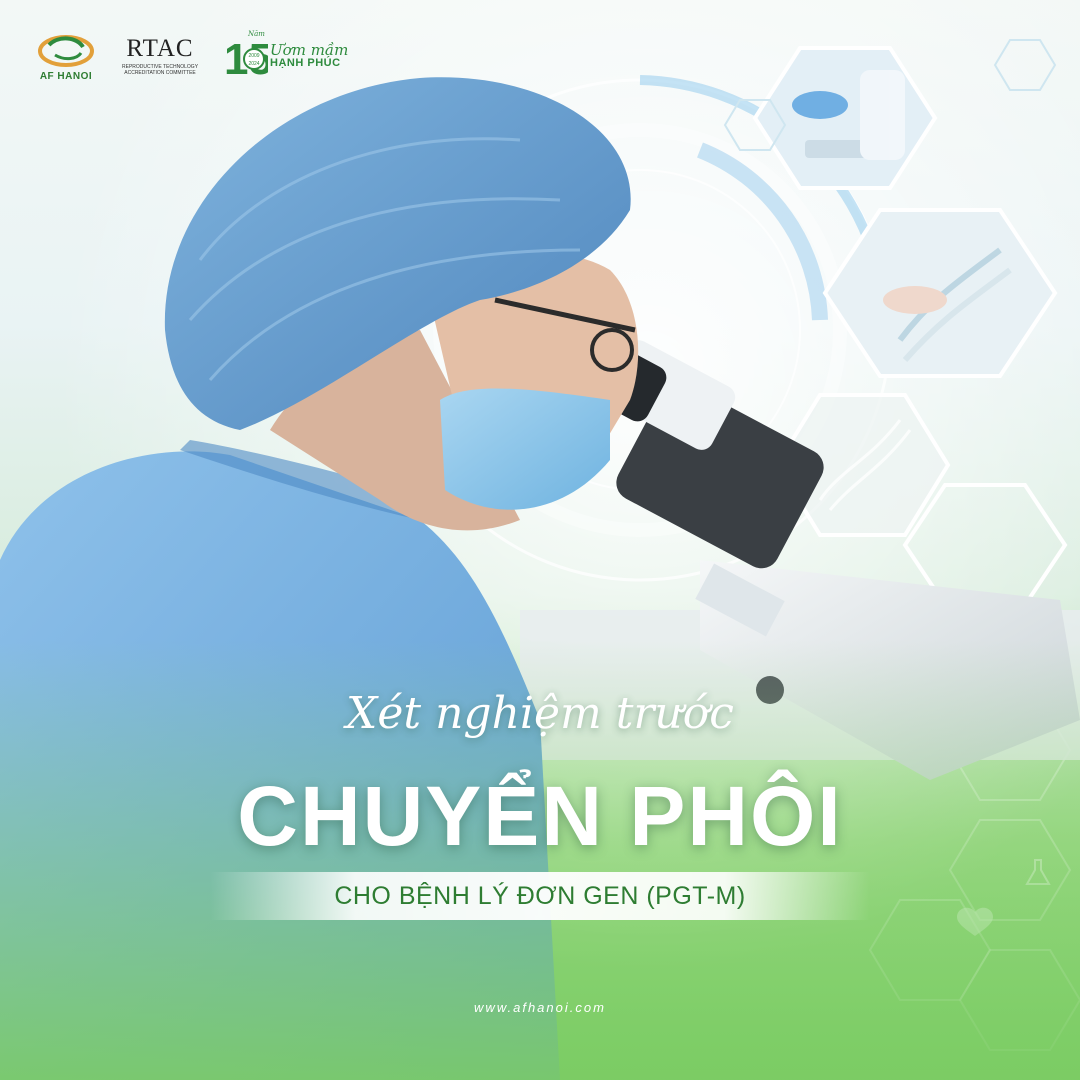 This screenshot has height=1080, width=1080. I want to click on af-hanoi-logo: AF HANOI, so click(66, 56).